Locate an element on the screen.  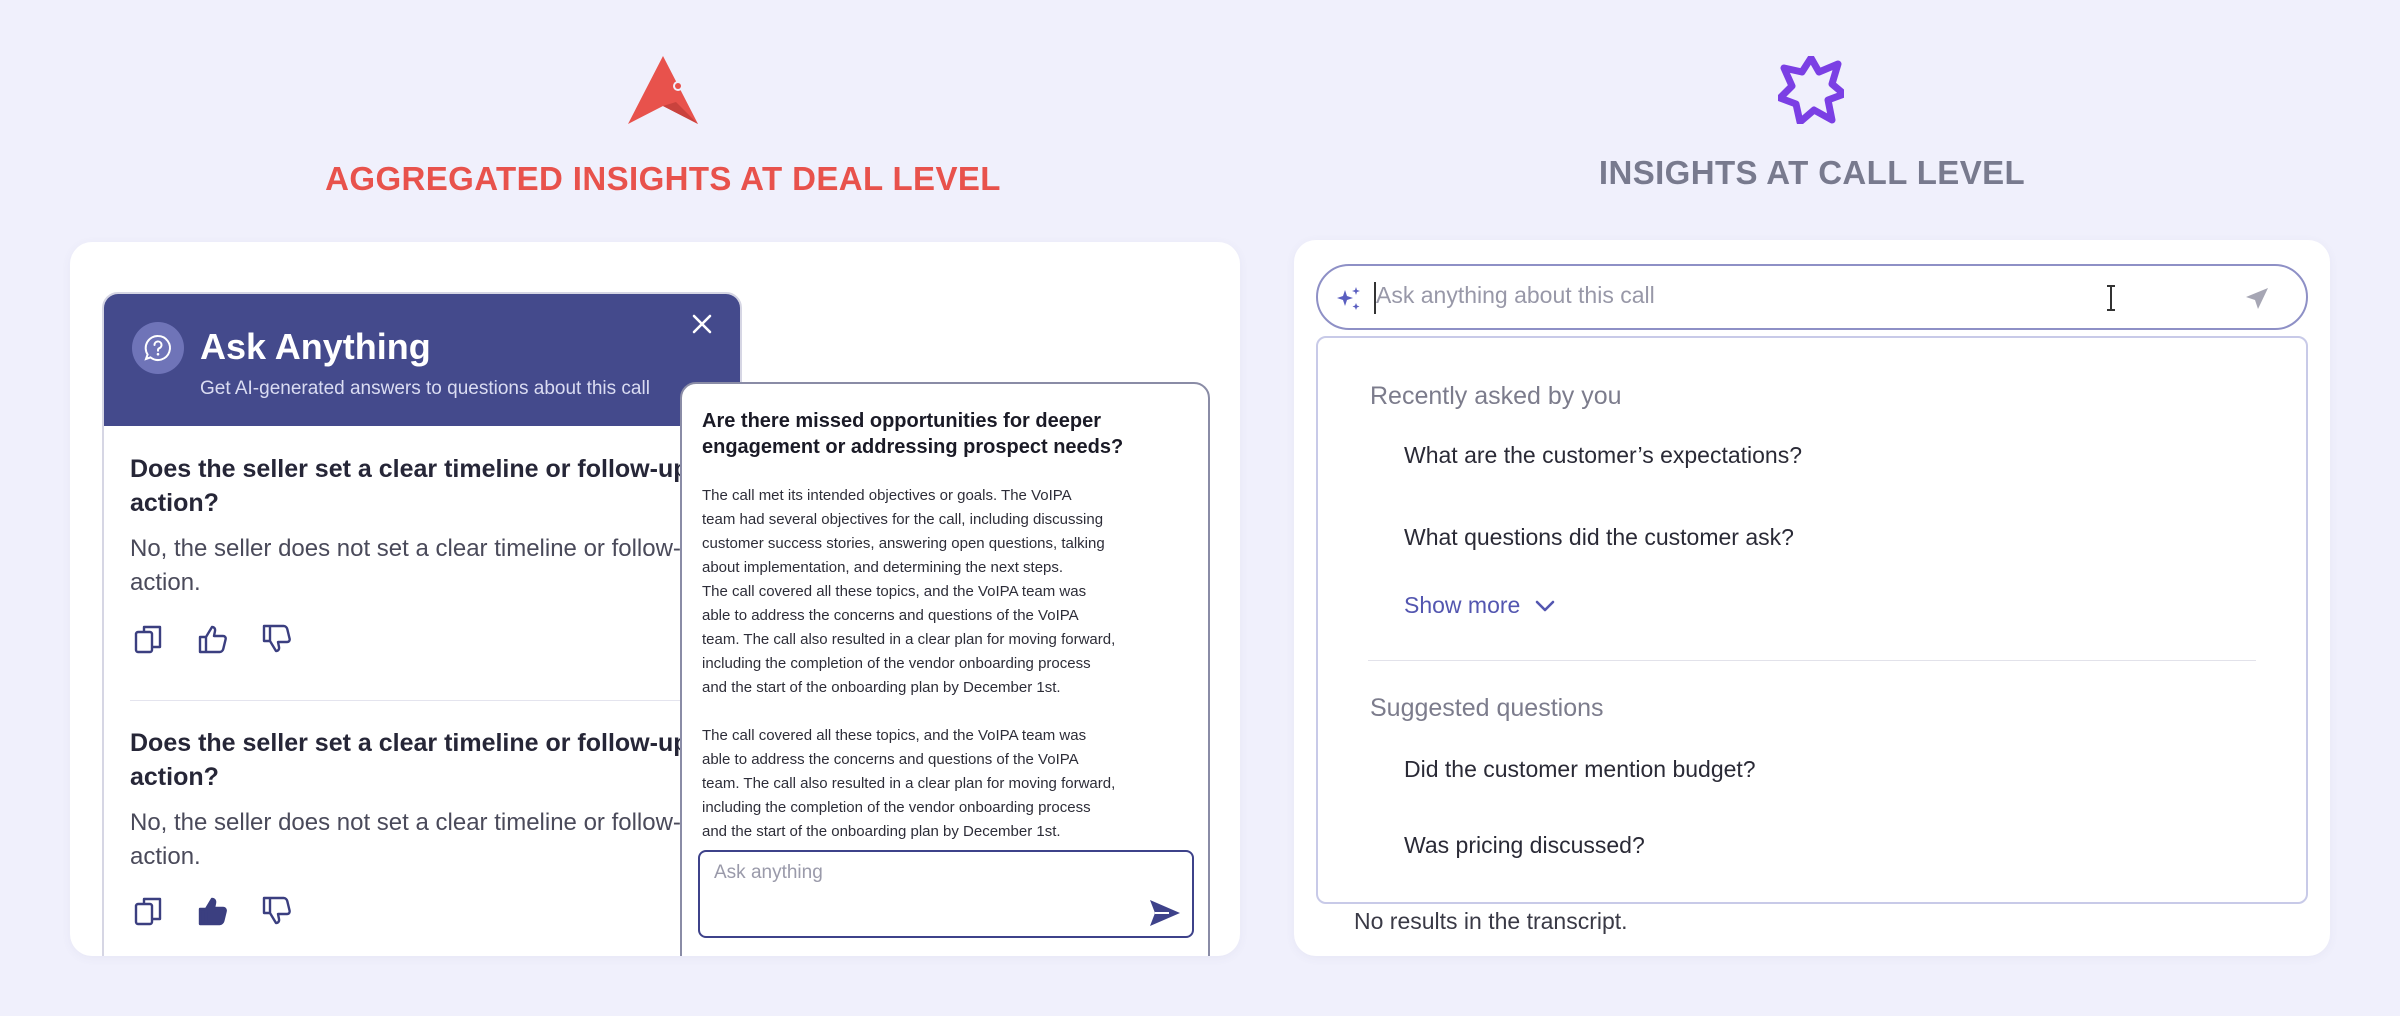
chevron-down-icon is located at coordinates (1545, 605).